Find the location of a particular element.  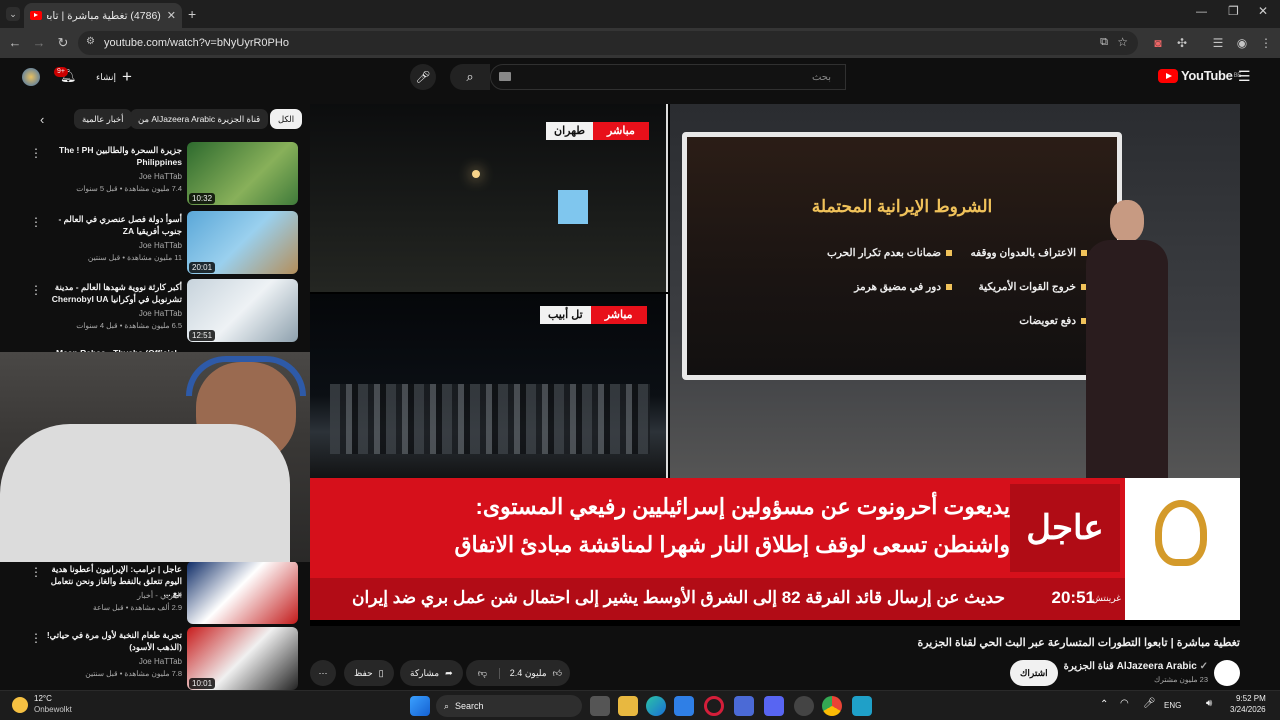

keyboard-icon is located at coordinates (505, 76).